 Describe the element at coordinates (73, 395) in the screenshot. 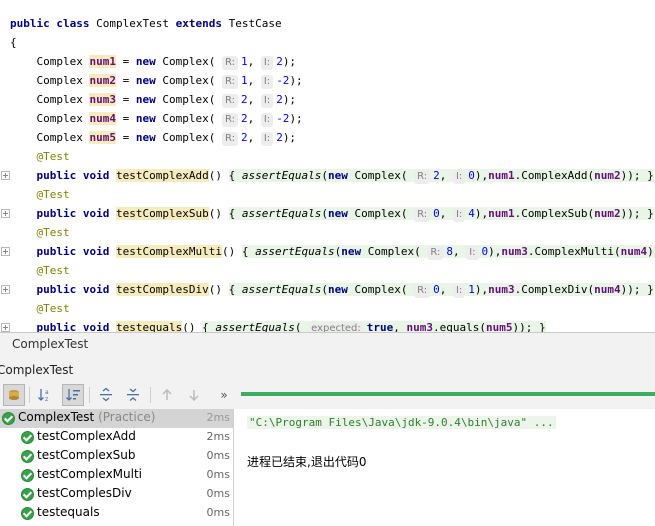

I see `sort-duration-icon` at that location.